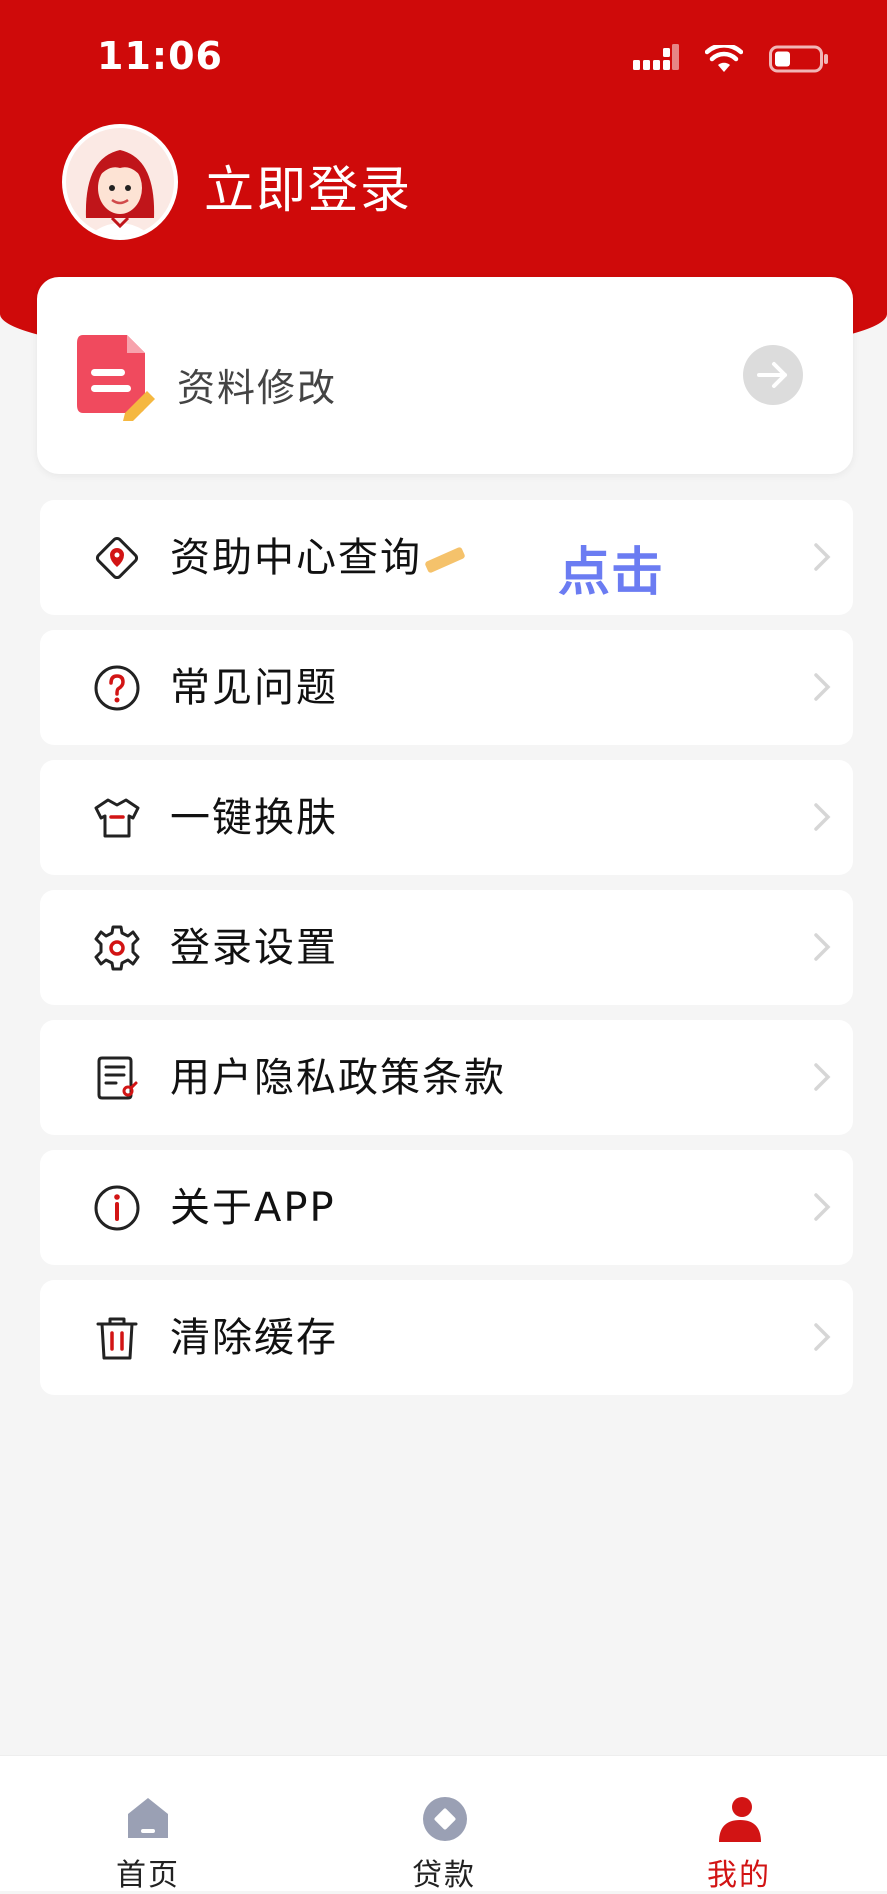  I want to click on bottom-tab-bar: 首页 贷款 我的, so click(443, 1824).